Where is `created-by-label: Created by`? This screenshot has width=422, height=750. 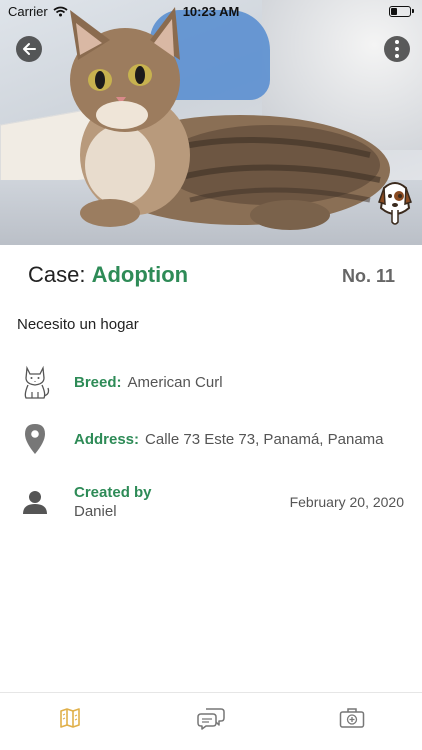 created-by-label: Created by is located at coordinates (113, 492).